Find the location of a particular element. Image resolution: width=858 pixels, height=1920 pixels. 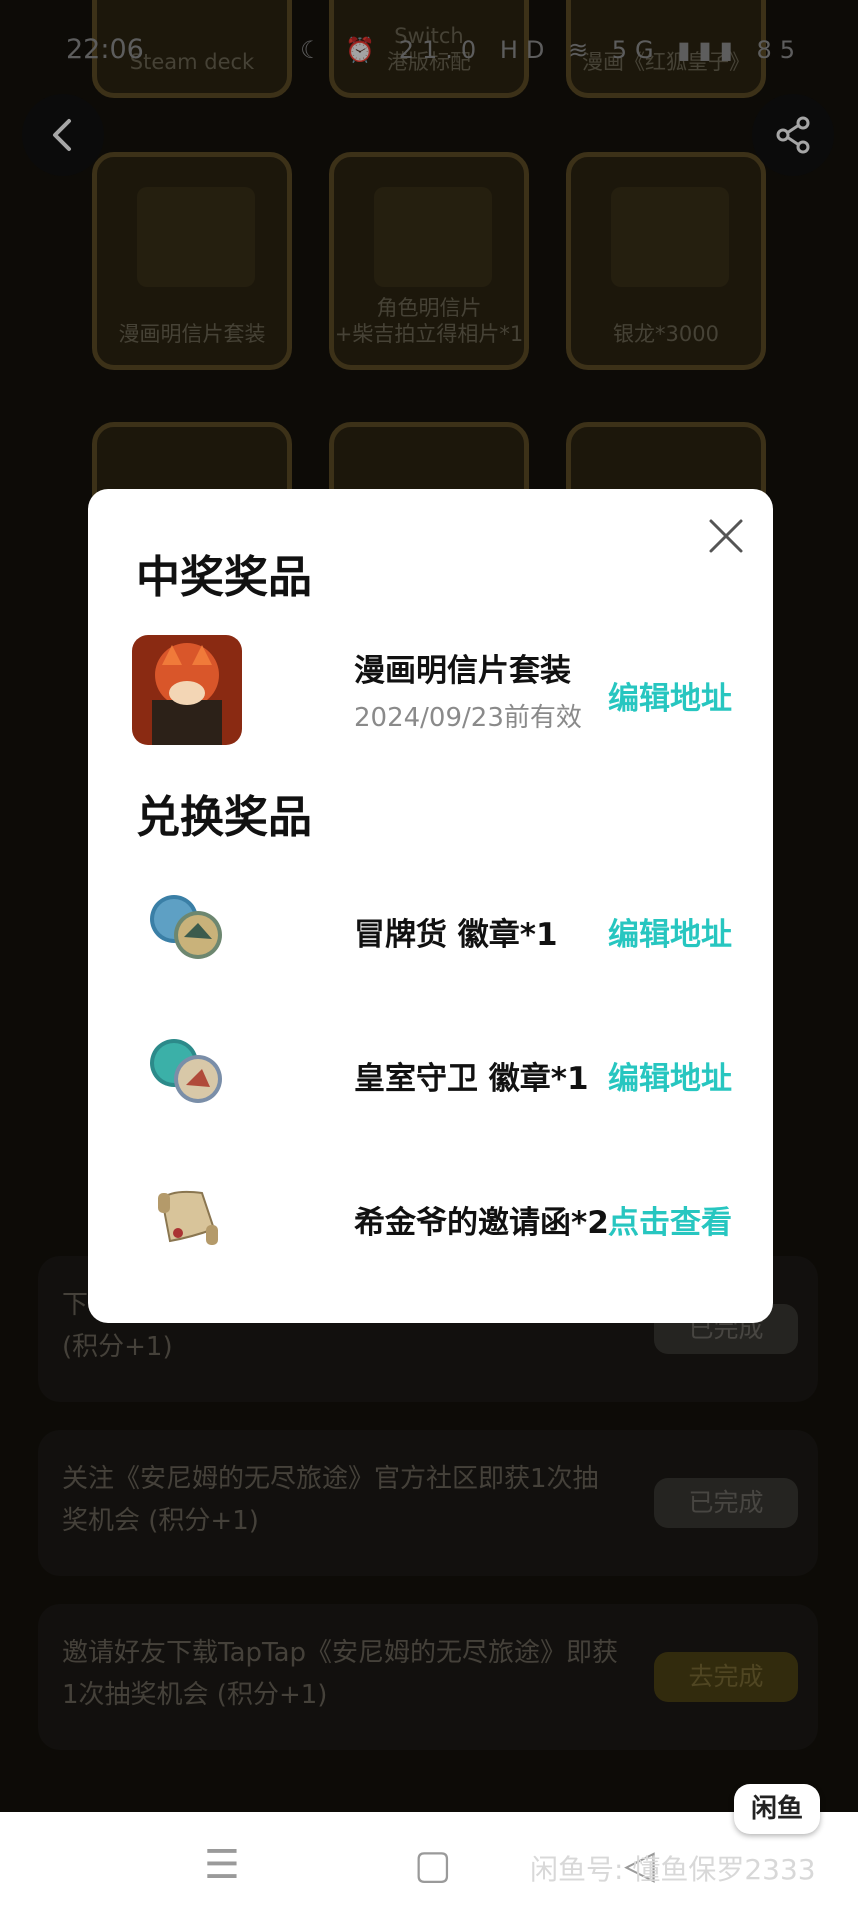

prize-name: 希金爷的邀请函*2 is located at coordinates (481, 1223).